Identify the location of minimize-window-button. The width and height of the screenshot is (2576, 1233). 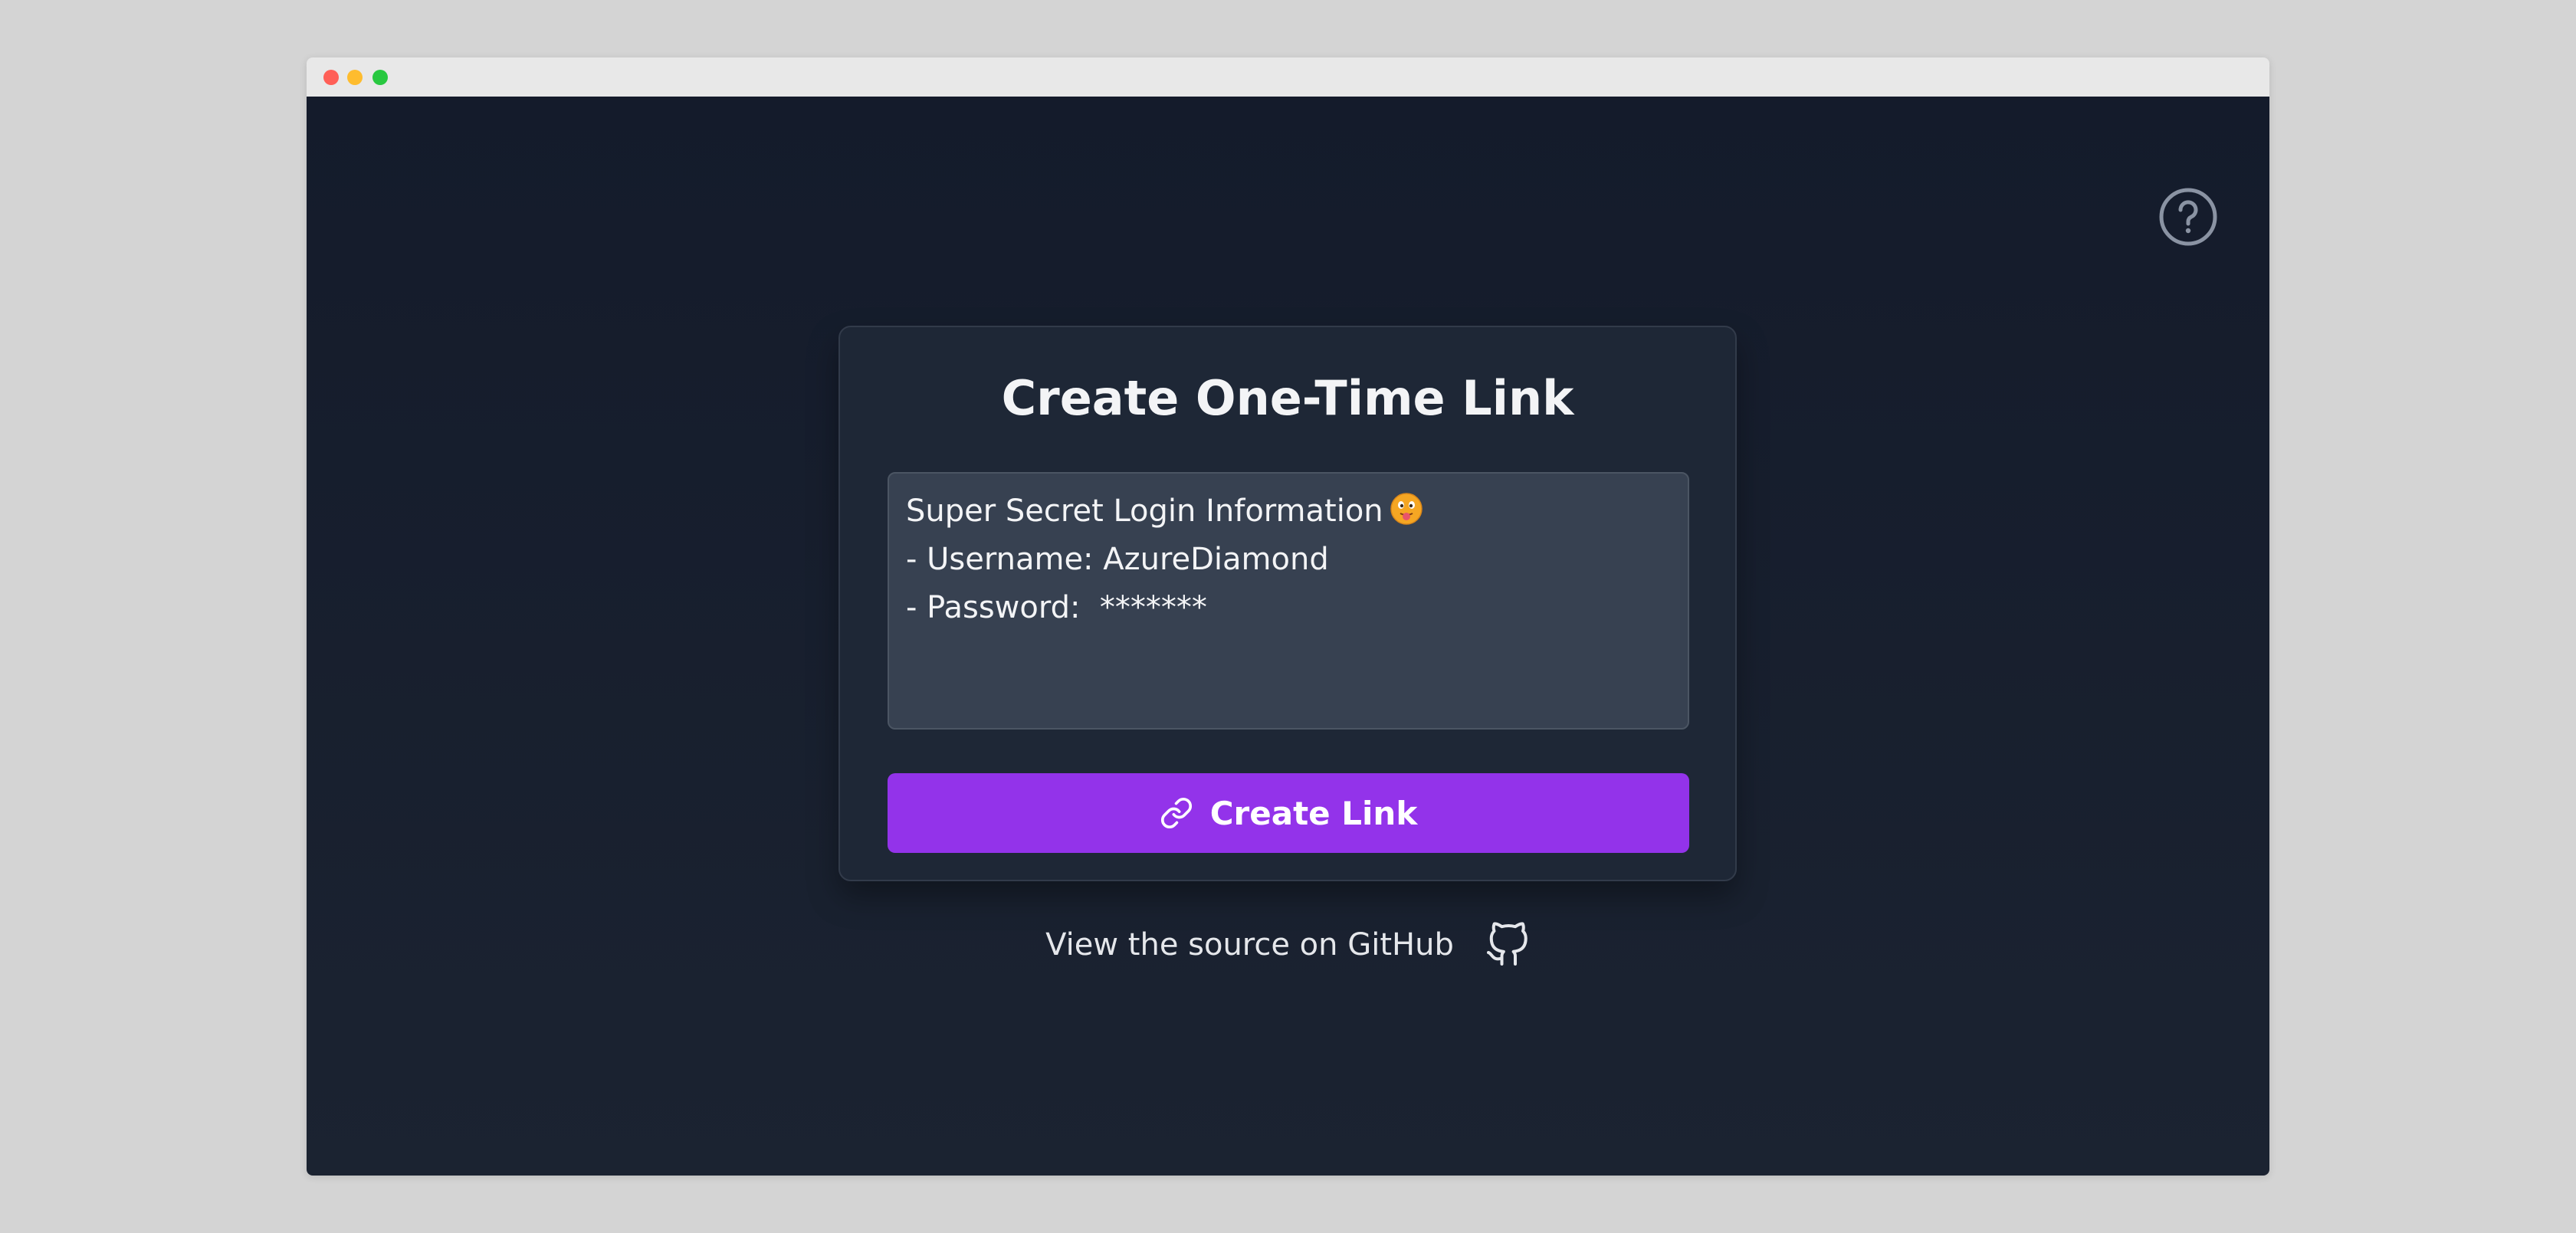
(355, 77).